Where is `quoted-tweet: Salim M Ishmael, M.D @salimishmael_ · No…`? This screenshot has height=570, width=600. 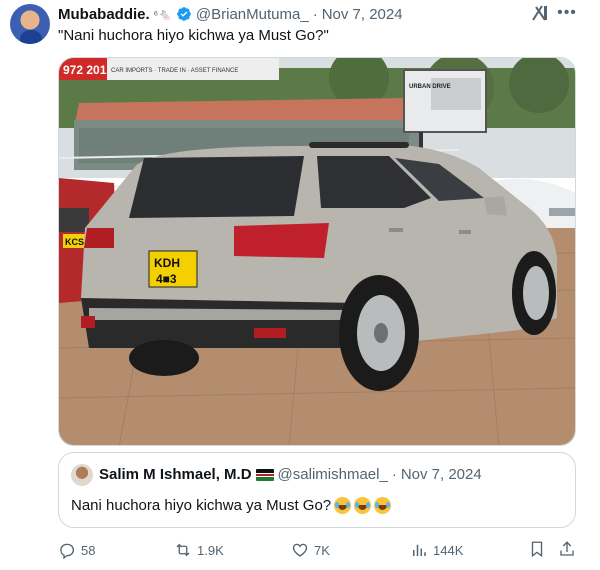 quoted-tweet: Salim M Ishmael, M.D @salimishmael_ · No… is located at coordinates (317, 490).